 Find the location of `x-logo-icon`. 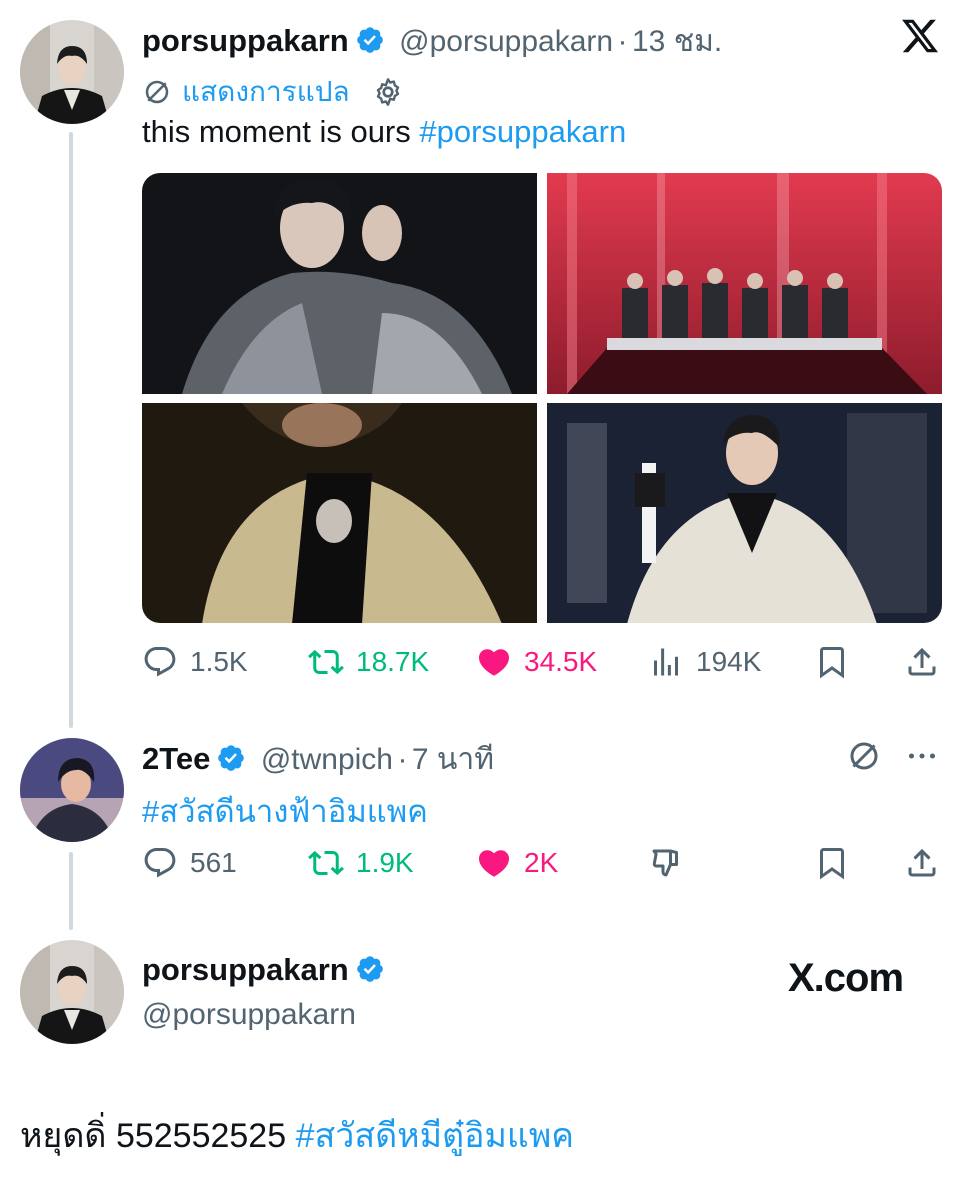

x-logo-icon is located at coordinates (920, 36).